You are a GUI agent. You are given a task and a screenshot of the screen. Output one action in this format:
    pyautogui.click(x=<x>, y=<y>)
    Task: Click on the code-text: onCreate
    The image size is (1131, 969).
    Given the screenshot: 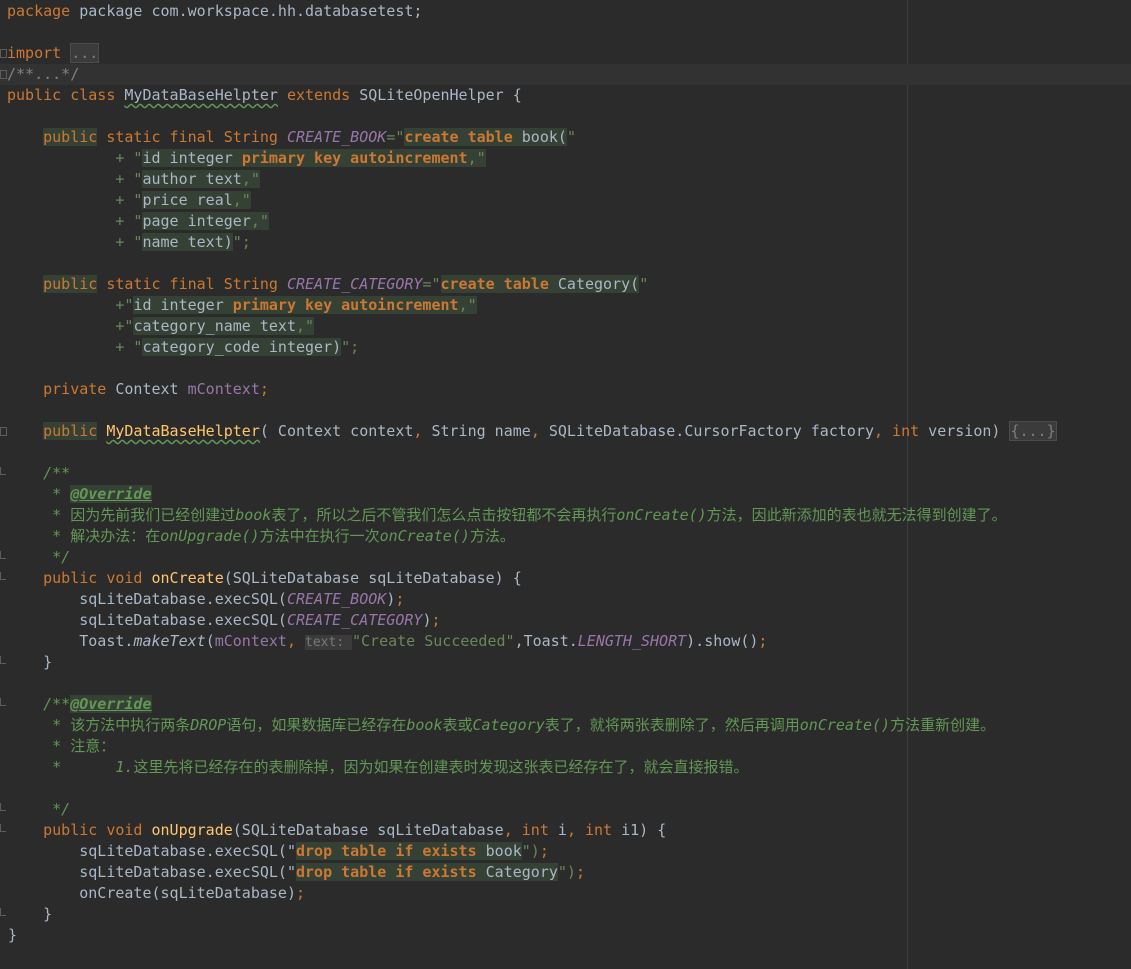 What is the action you would take?
    pyautogui.click(x=187, y=578)
    